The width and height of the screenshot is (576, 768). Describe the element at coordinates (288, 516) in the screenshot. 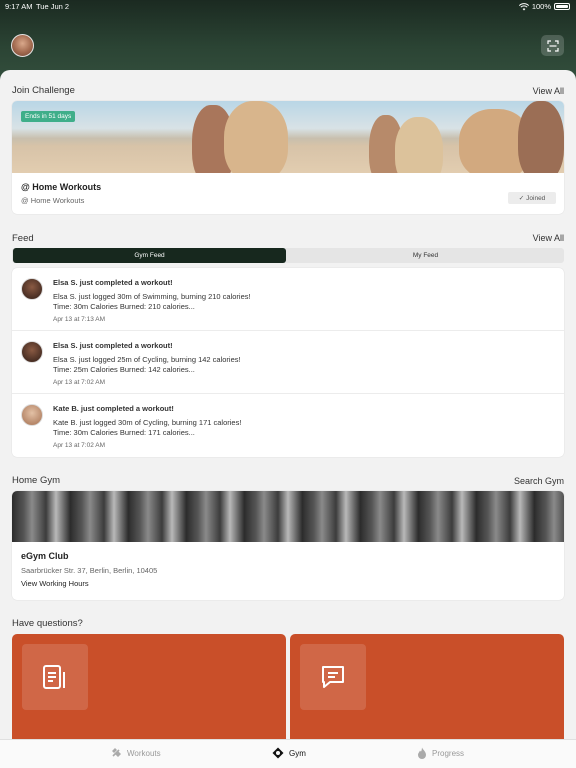

I see `gym-image` at that location.